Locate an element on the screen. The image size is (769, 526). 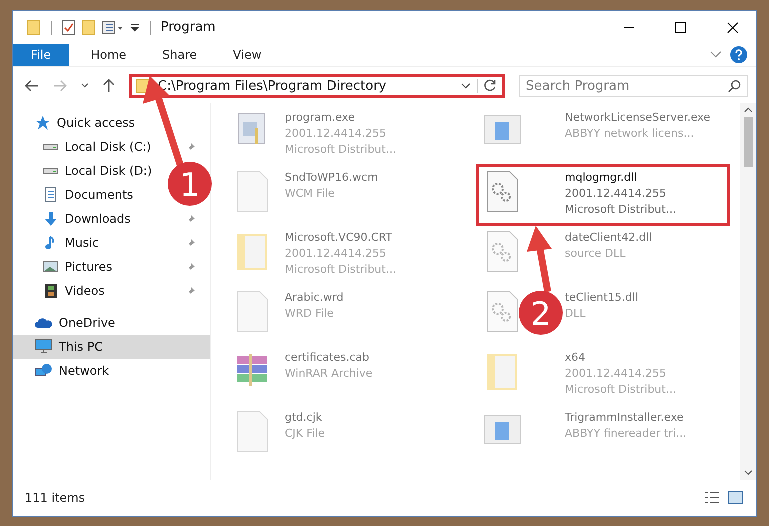
sidebar-item: Local Disk (C:) is located at coordinates (85, 147).